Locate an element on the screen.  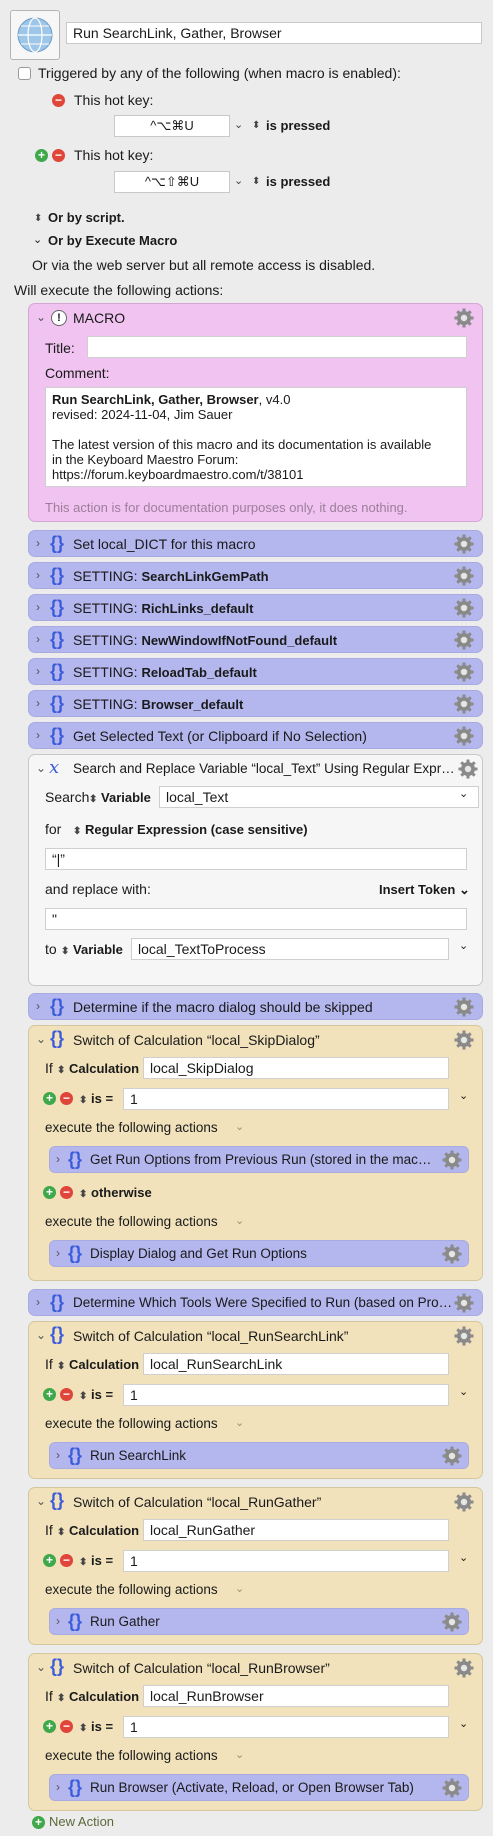
replacement-field: " is located at coordinates (256, 919).